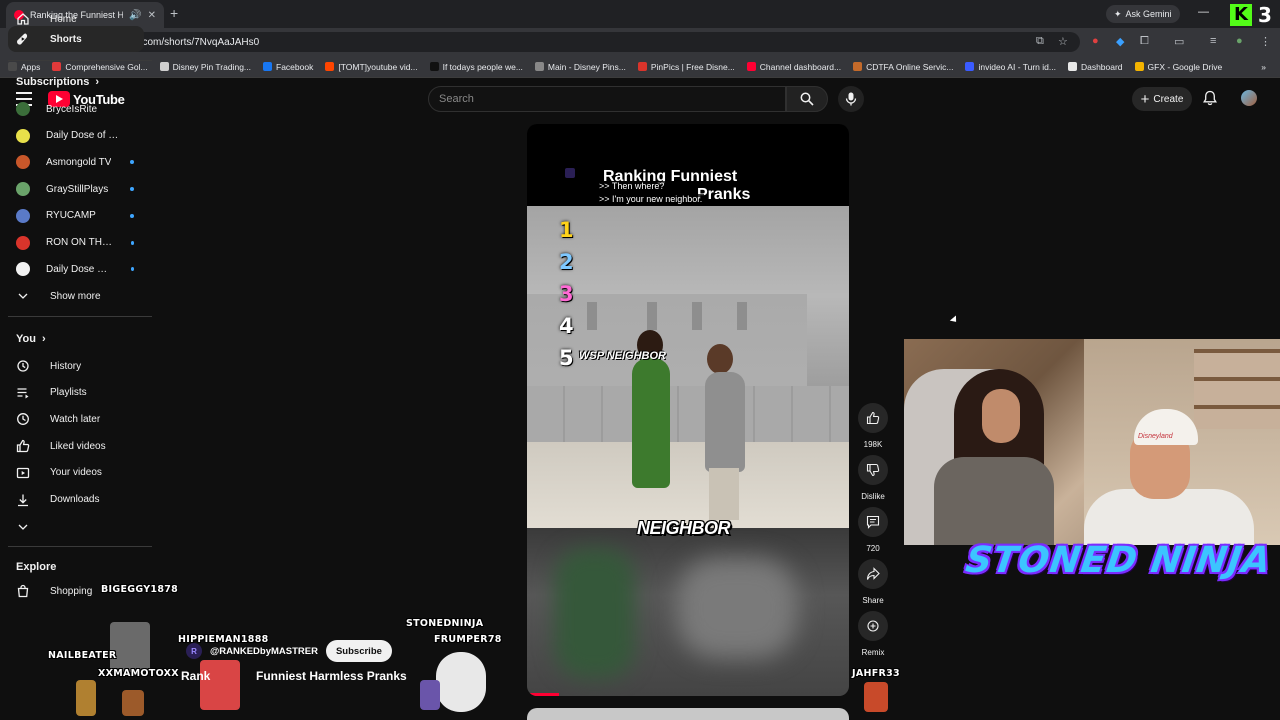 Image resolution: width=1280 pixels, height=720 pixels. Describe the element at coordinates (742, 316) in the screenshot. I see `wall-window` at that location.